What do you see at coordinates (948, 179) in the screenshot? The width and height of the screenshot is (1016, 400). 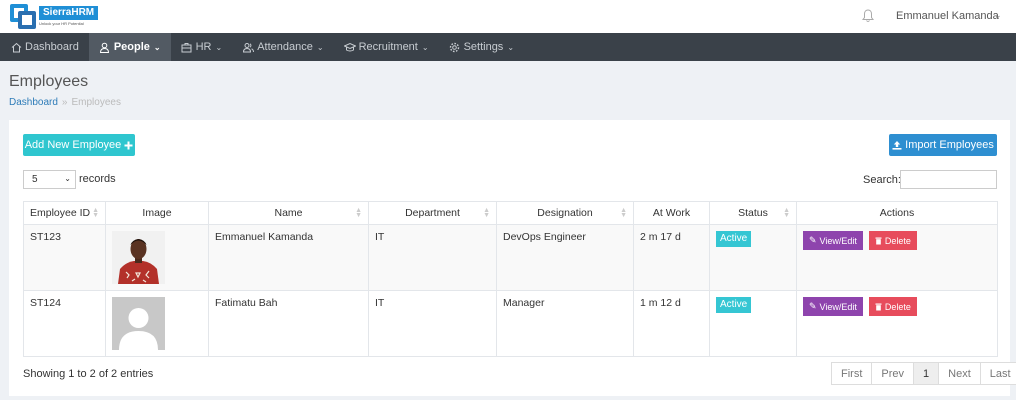 I see `search-input` at bounding box center [948, 179].